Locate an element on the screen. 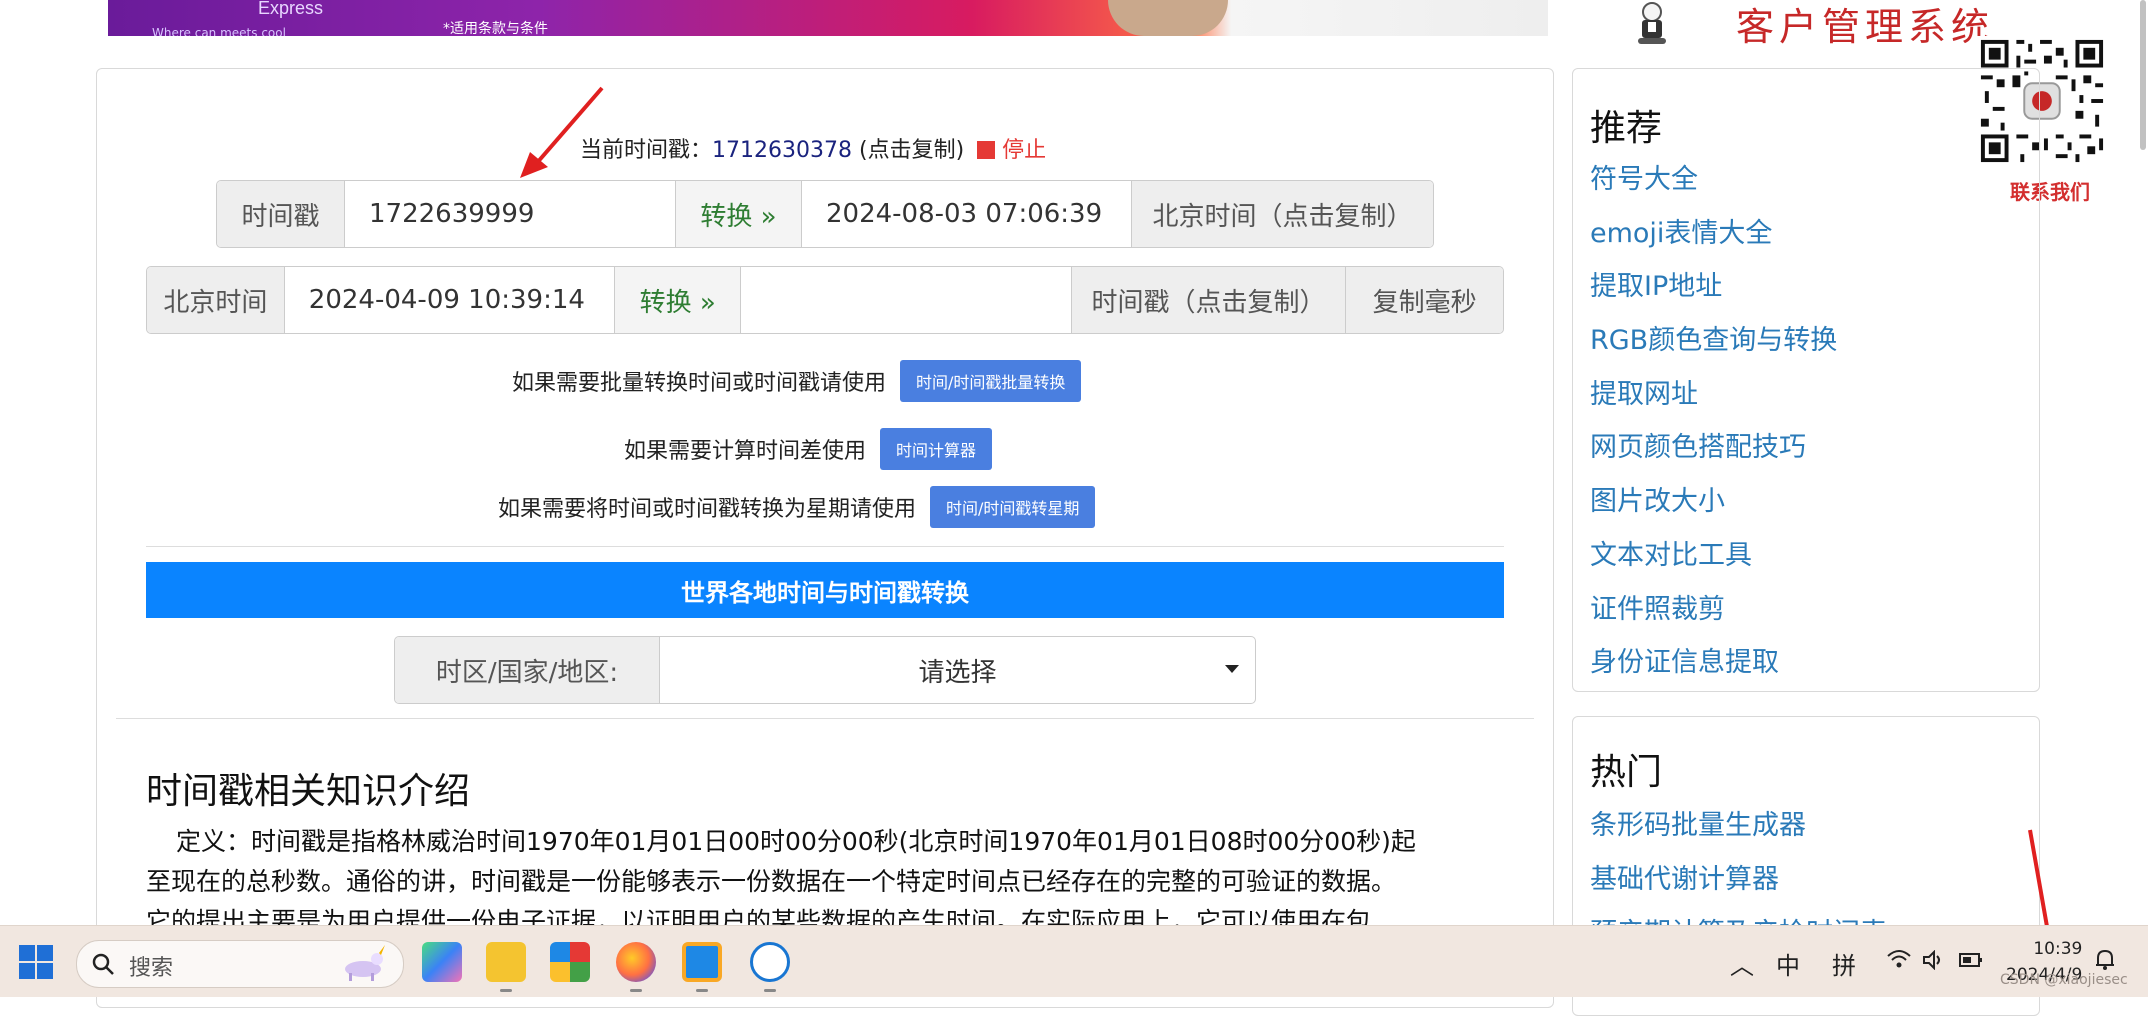 The image size is (2148, 1016). timezone-selected: 请选择 is located at coordinates (957, 672).